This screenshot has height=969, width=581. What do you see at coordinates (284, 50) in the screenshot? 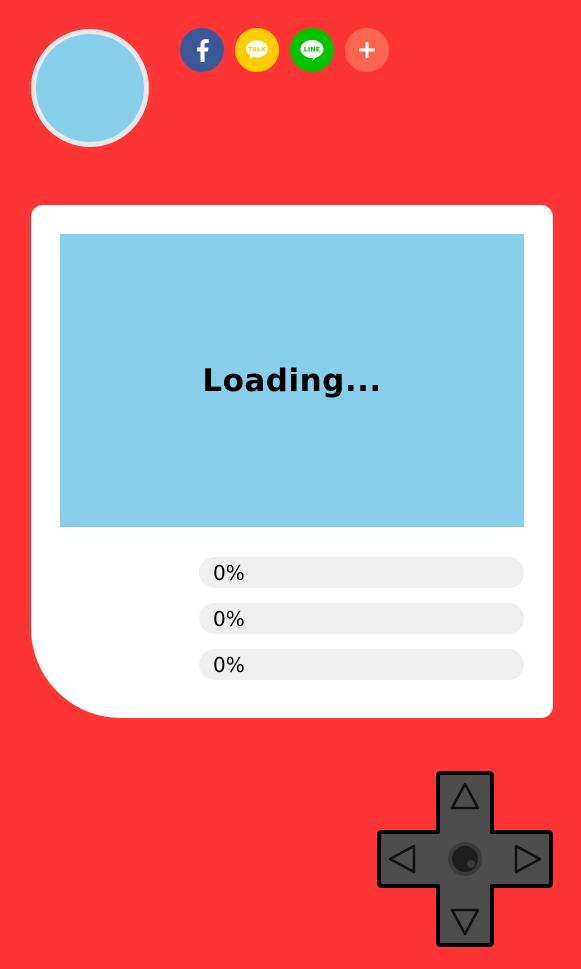
I see `share-bar: TALK LINE` at bounding box center [284, 50].